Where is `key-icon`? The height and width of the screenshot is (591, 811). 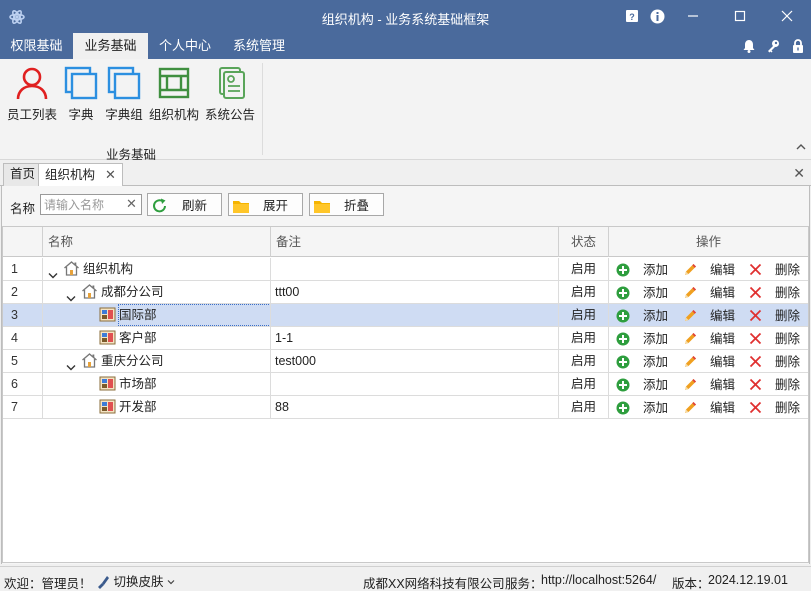 key-icon is located at coordinates (773, 46).